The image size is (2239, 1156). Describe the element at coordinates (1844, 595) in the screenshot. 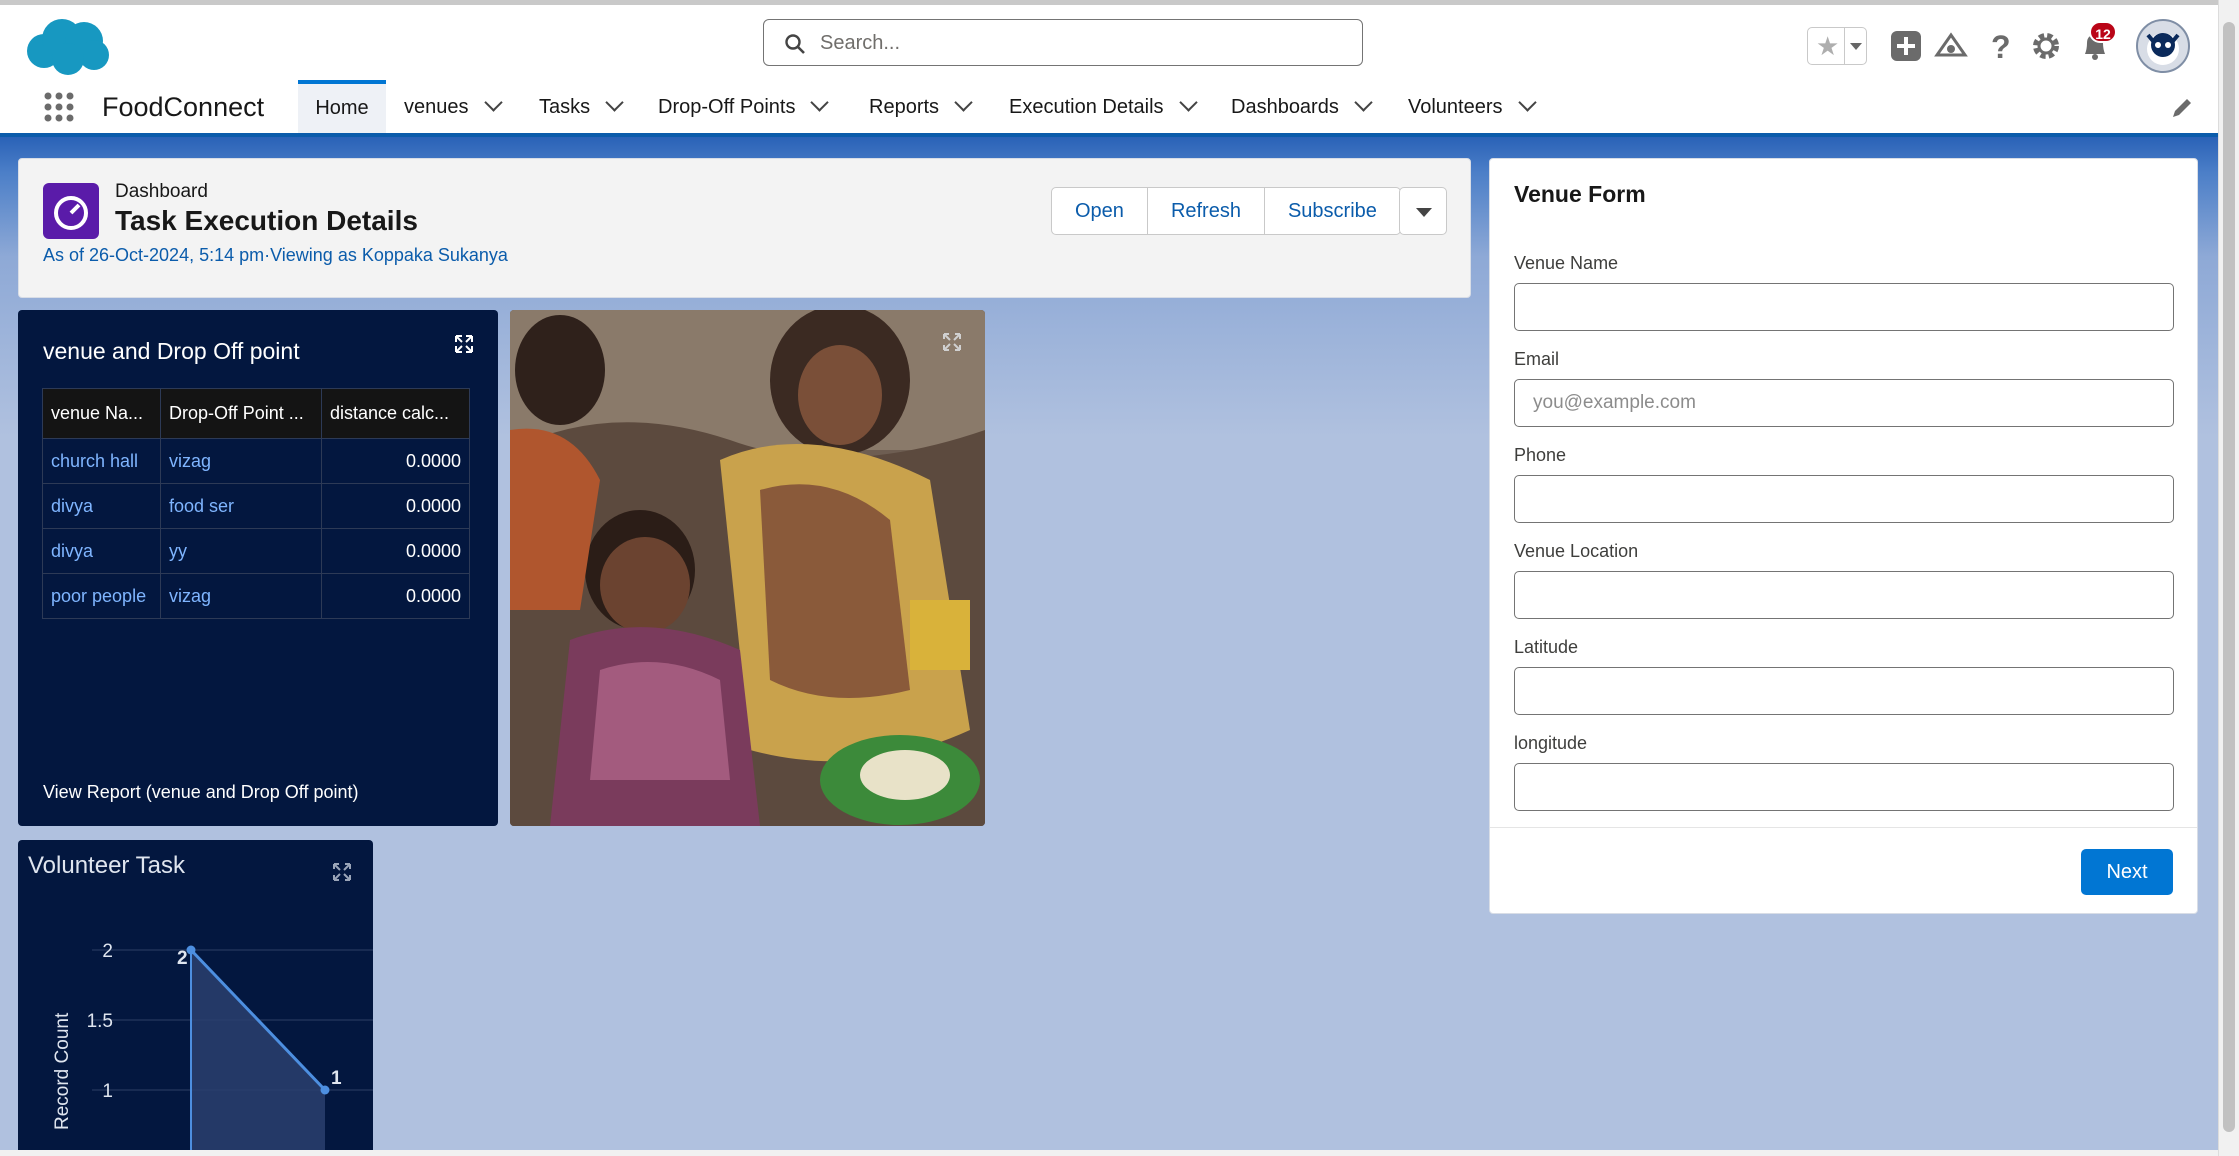

I see `venue-location-input` at that location.